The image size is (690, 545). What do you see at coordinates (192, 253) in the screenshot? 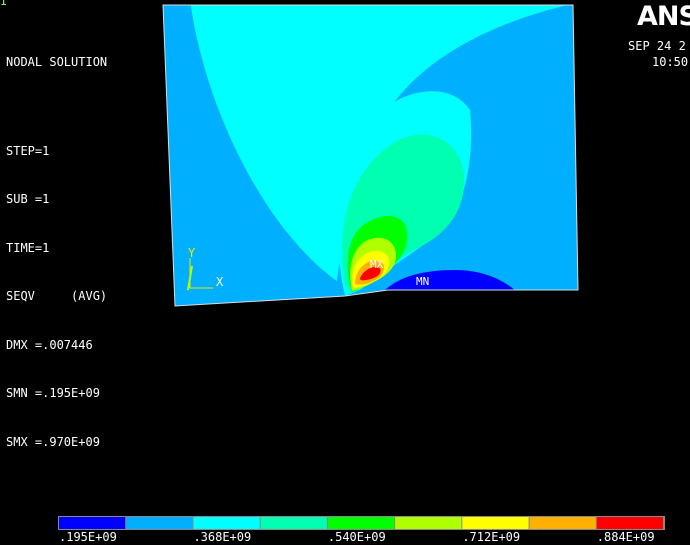
I see `triad-y-label: Y` at bounding box center [192, 253].